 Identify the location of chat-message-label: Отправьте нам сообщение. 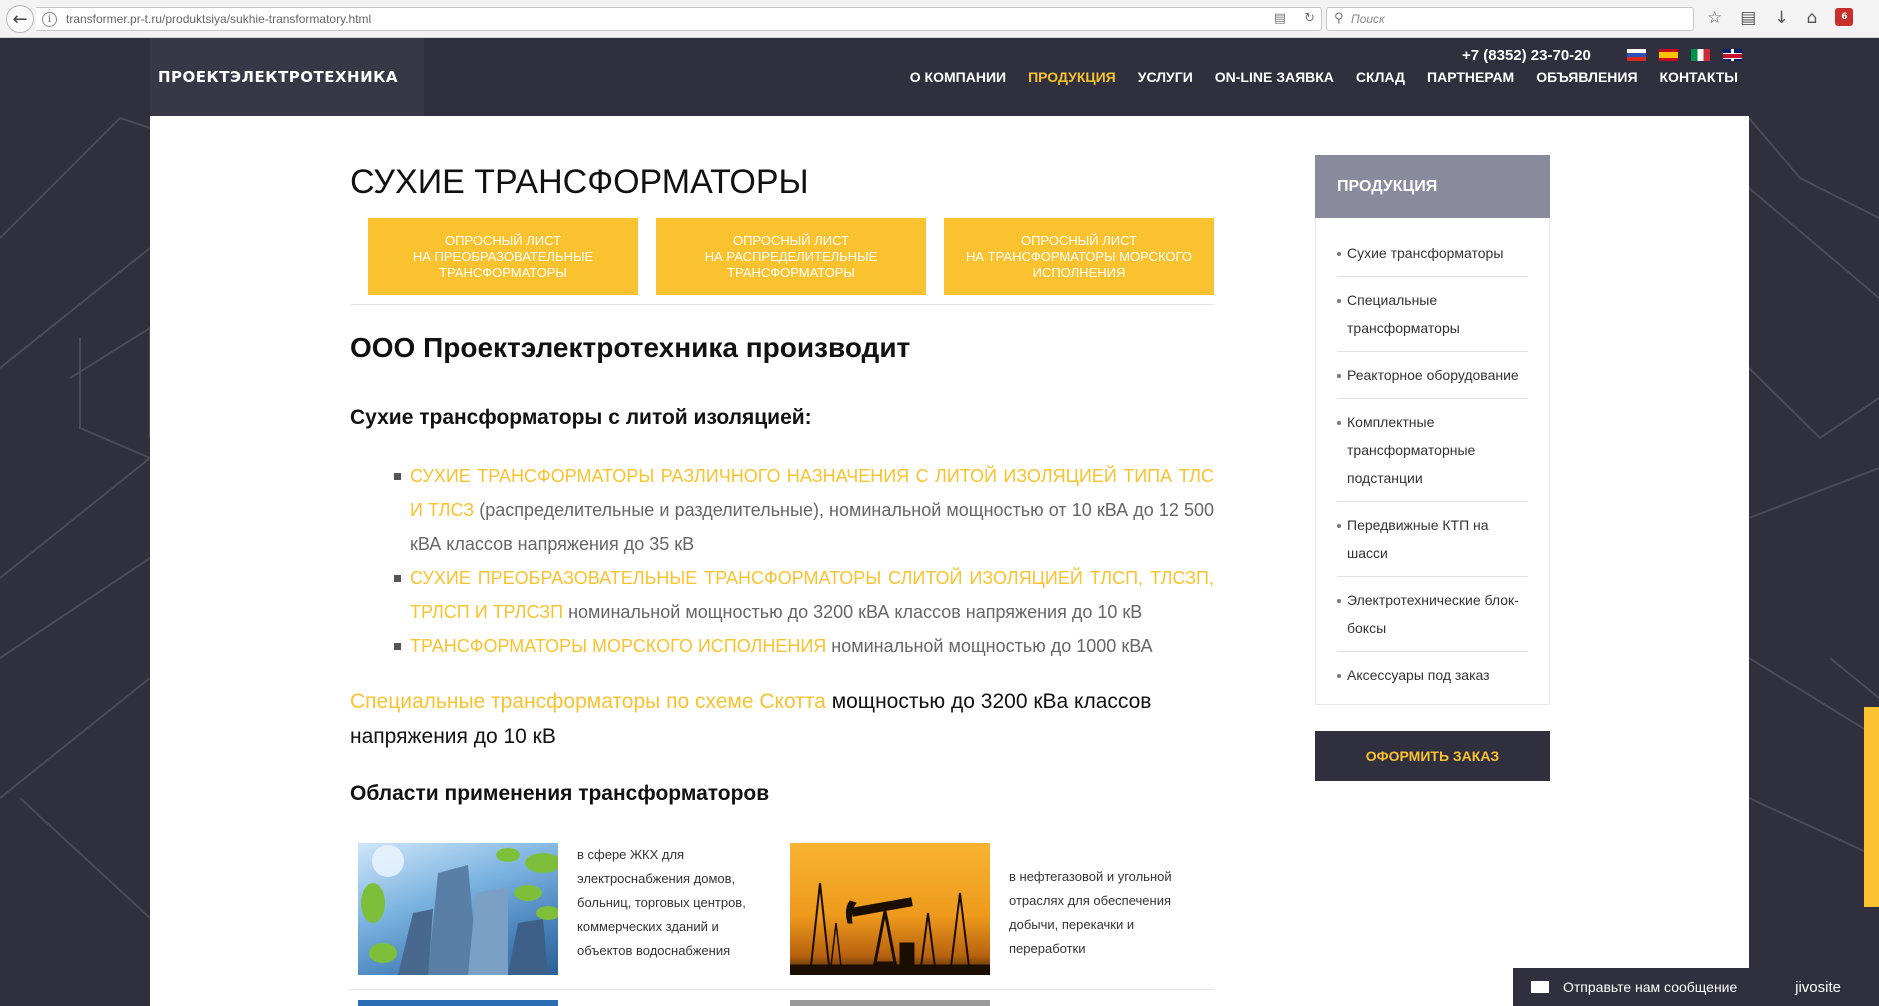
(1650, 987).